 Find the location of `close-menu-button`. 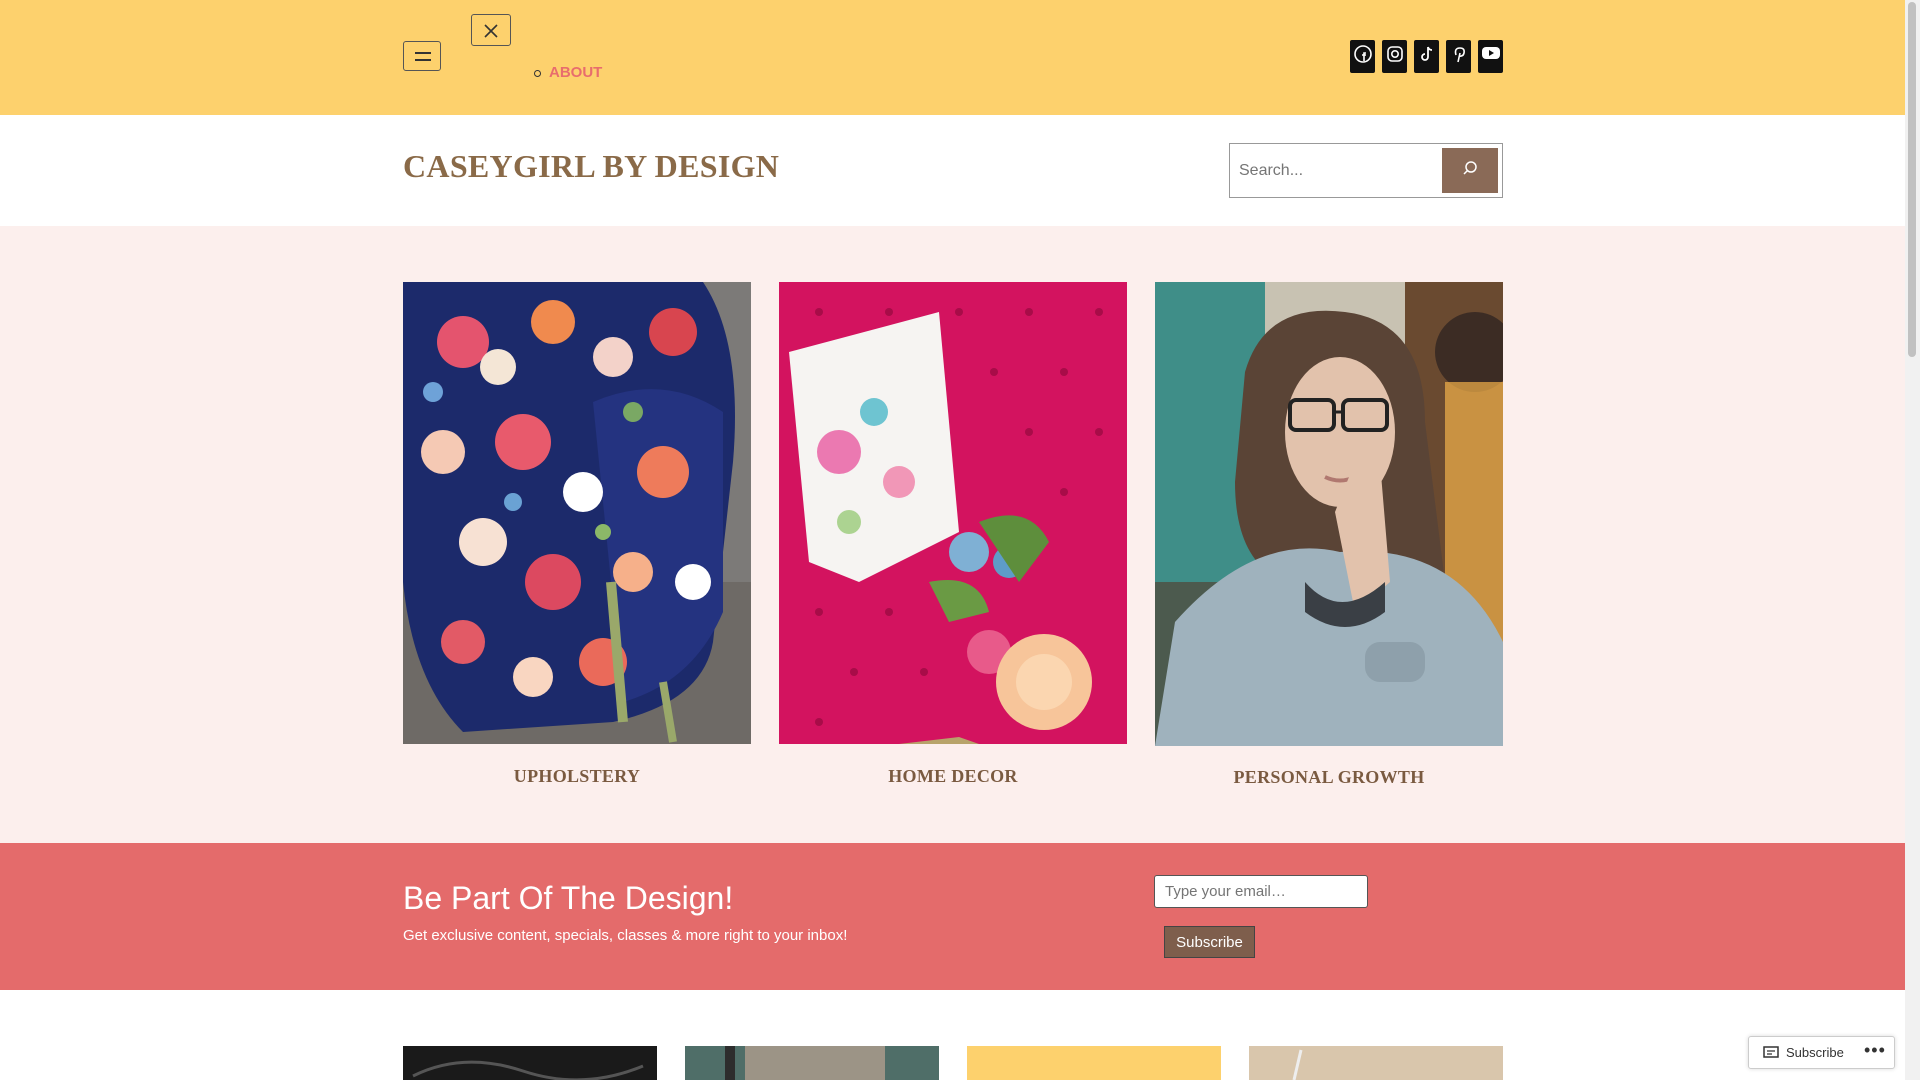

close-menu-button is located at coordinates (491, 30).